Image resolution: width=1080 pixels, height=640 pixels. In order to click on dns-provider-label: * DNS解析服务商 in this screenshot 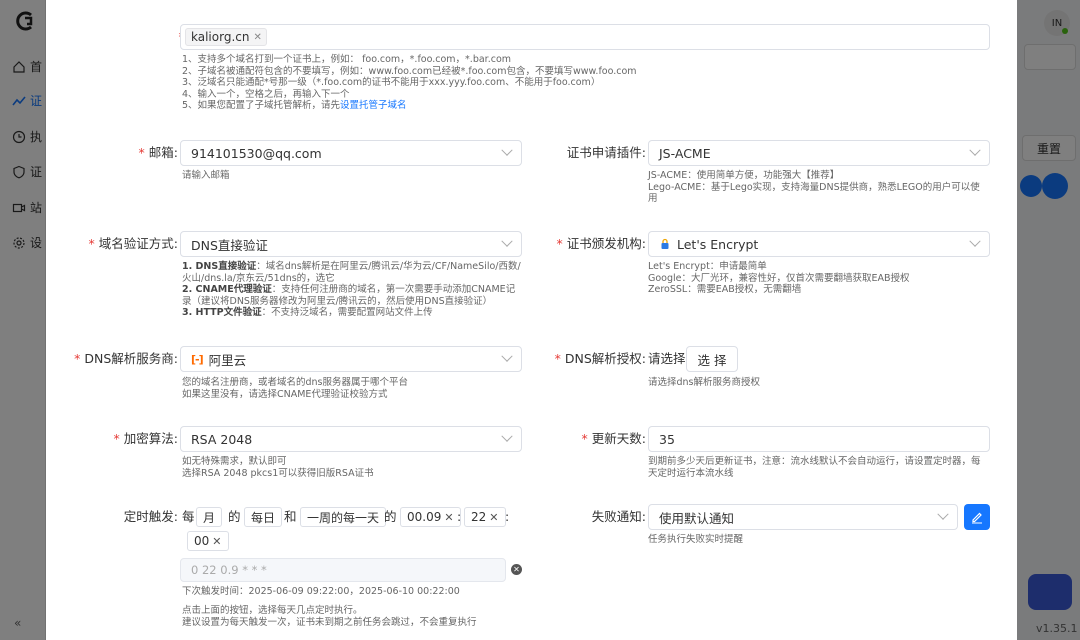, I will do `click(122, 359)`.